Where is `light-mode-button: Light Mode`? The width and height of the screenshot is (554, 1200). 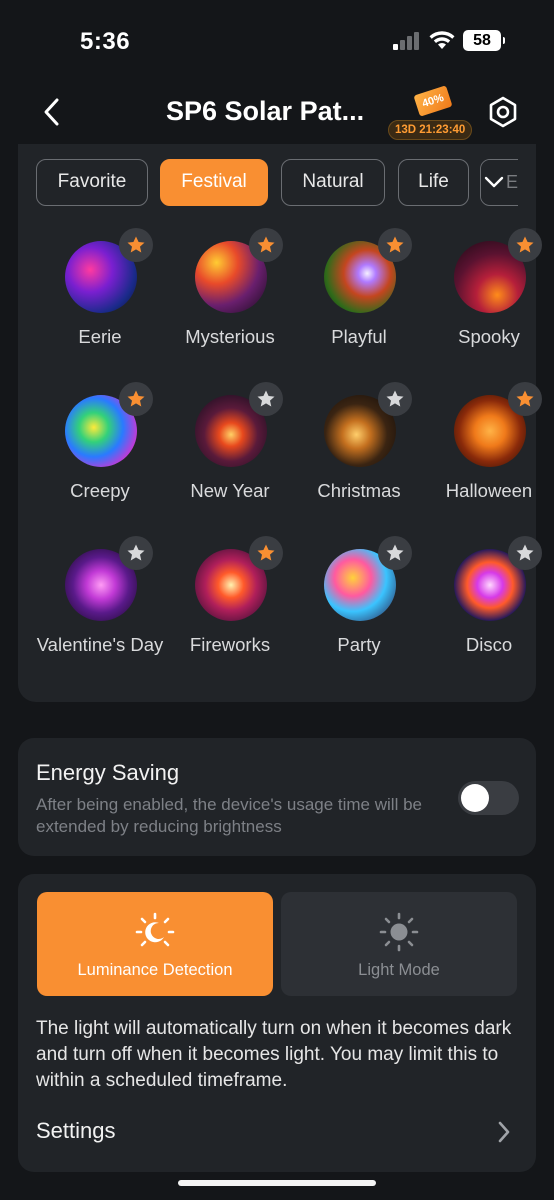
light-mode-button: Light Mode is located at coordinates (399, 944).